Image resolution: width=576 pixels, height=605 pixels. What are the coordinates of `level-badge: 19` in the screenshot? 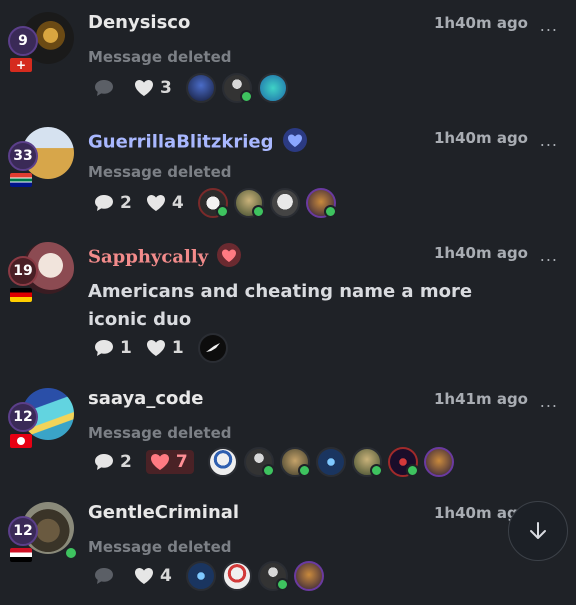 It's located at (23, 271).